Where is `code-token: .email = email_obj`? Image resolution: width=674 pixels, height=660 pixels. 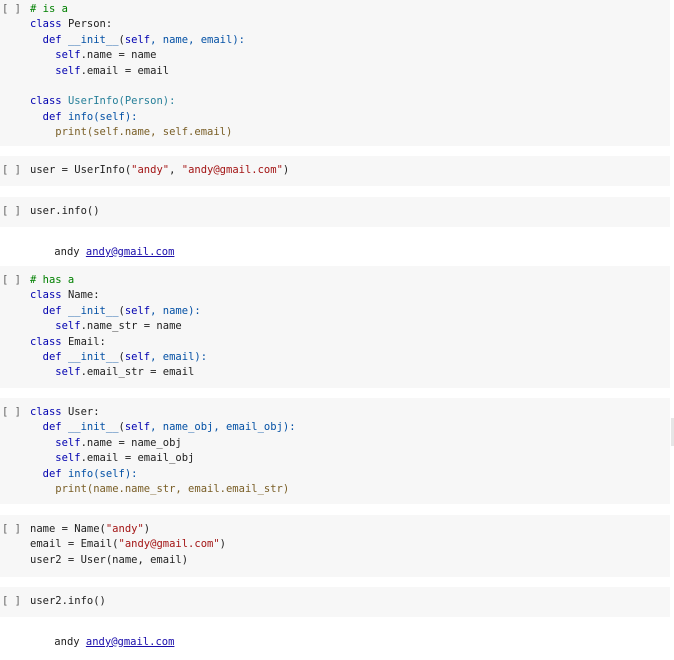
code-token: .email = email_obj is located at coordinates (137, 458).